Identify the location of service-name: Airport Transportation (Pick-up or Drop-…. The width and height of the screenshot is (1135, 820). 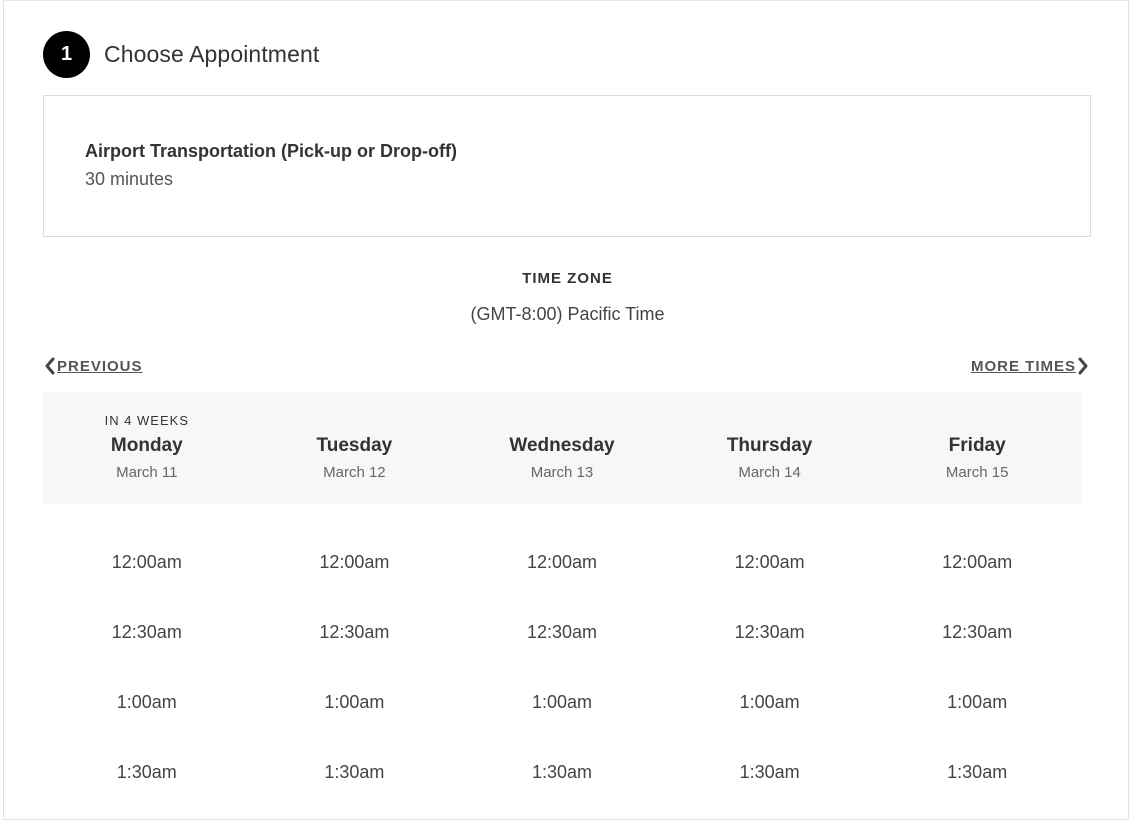
(271, 151).